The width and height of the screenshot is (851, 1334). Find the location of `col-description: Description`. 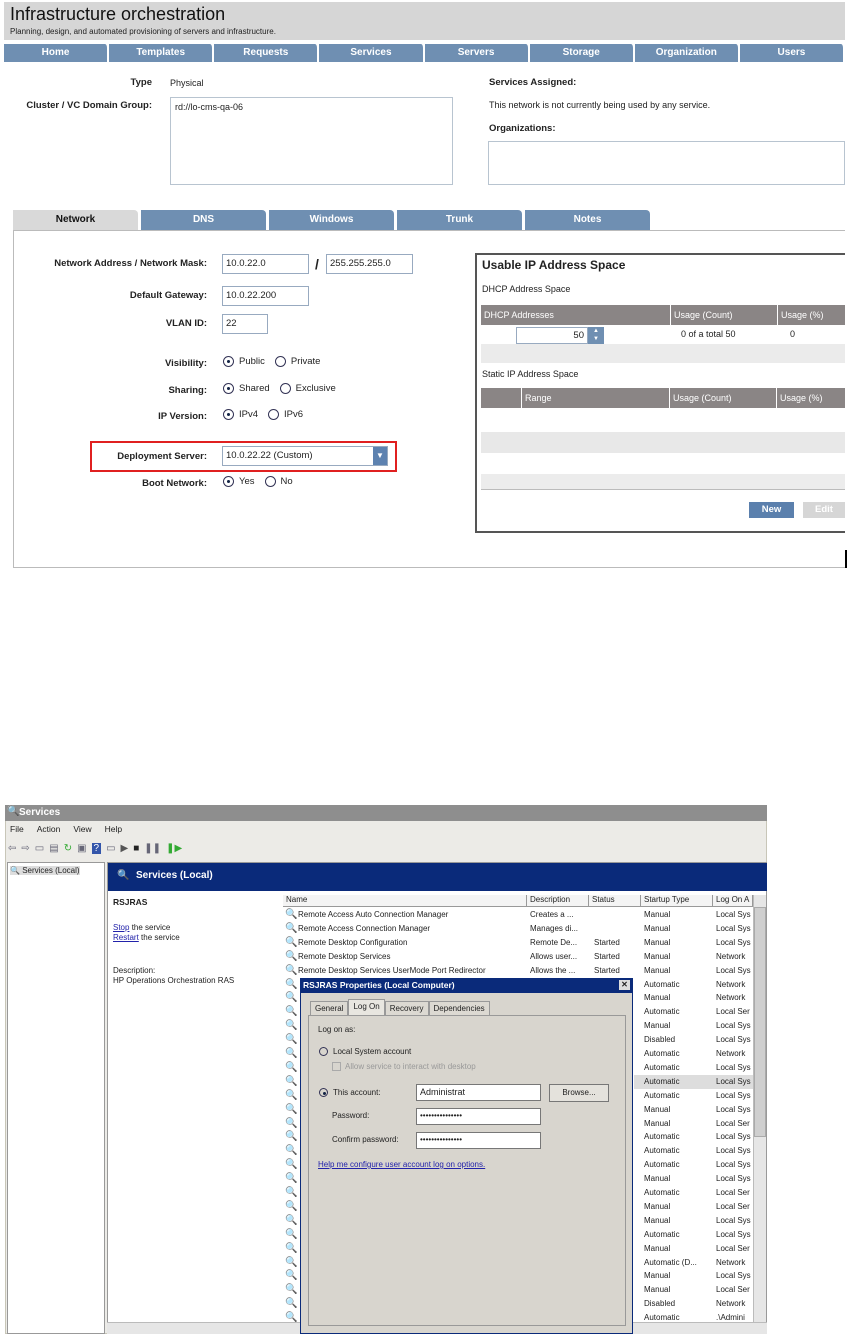

col-description: Description is located at coordinates (558, 901).